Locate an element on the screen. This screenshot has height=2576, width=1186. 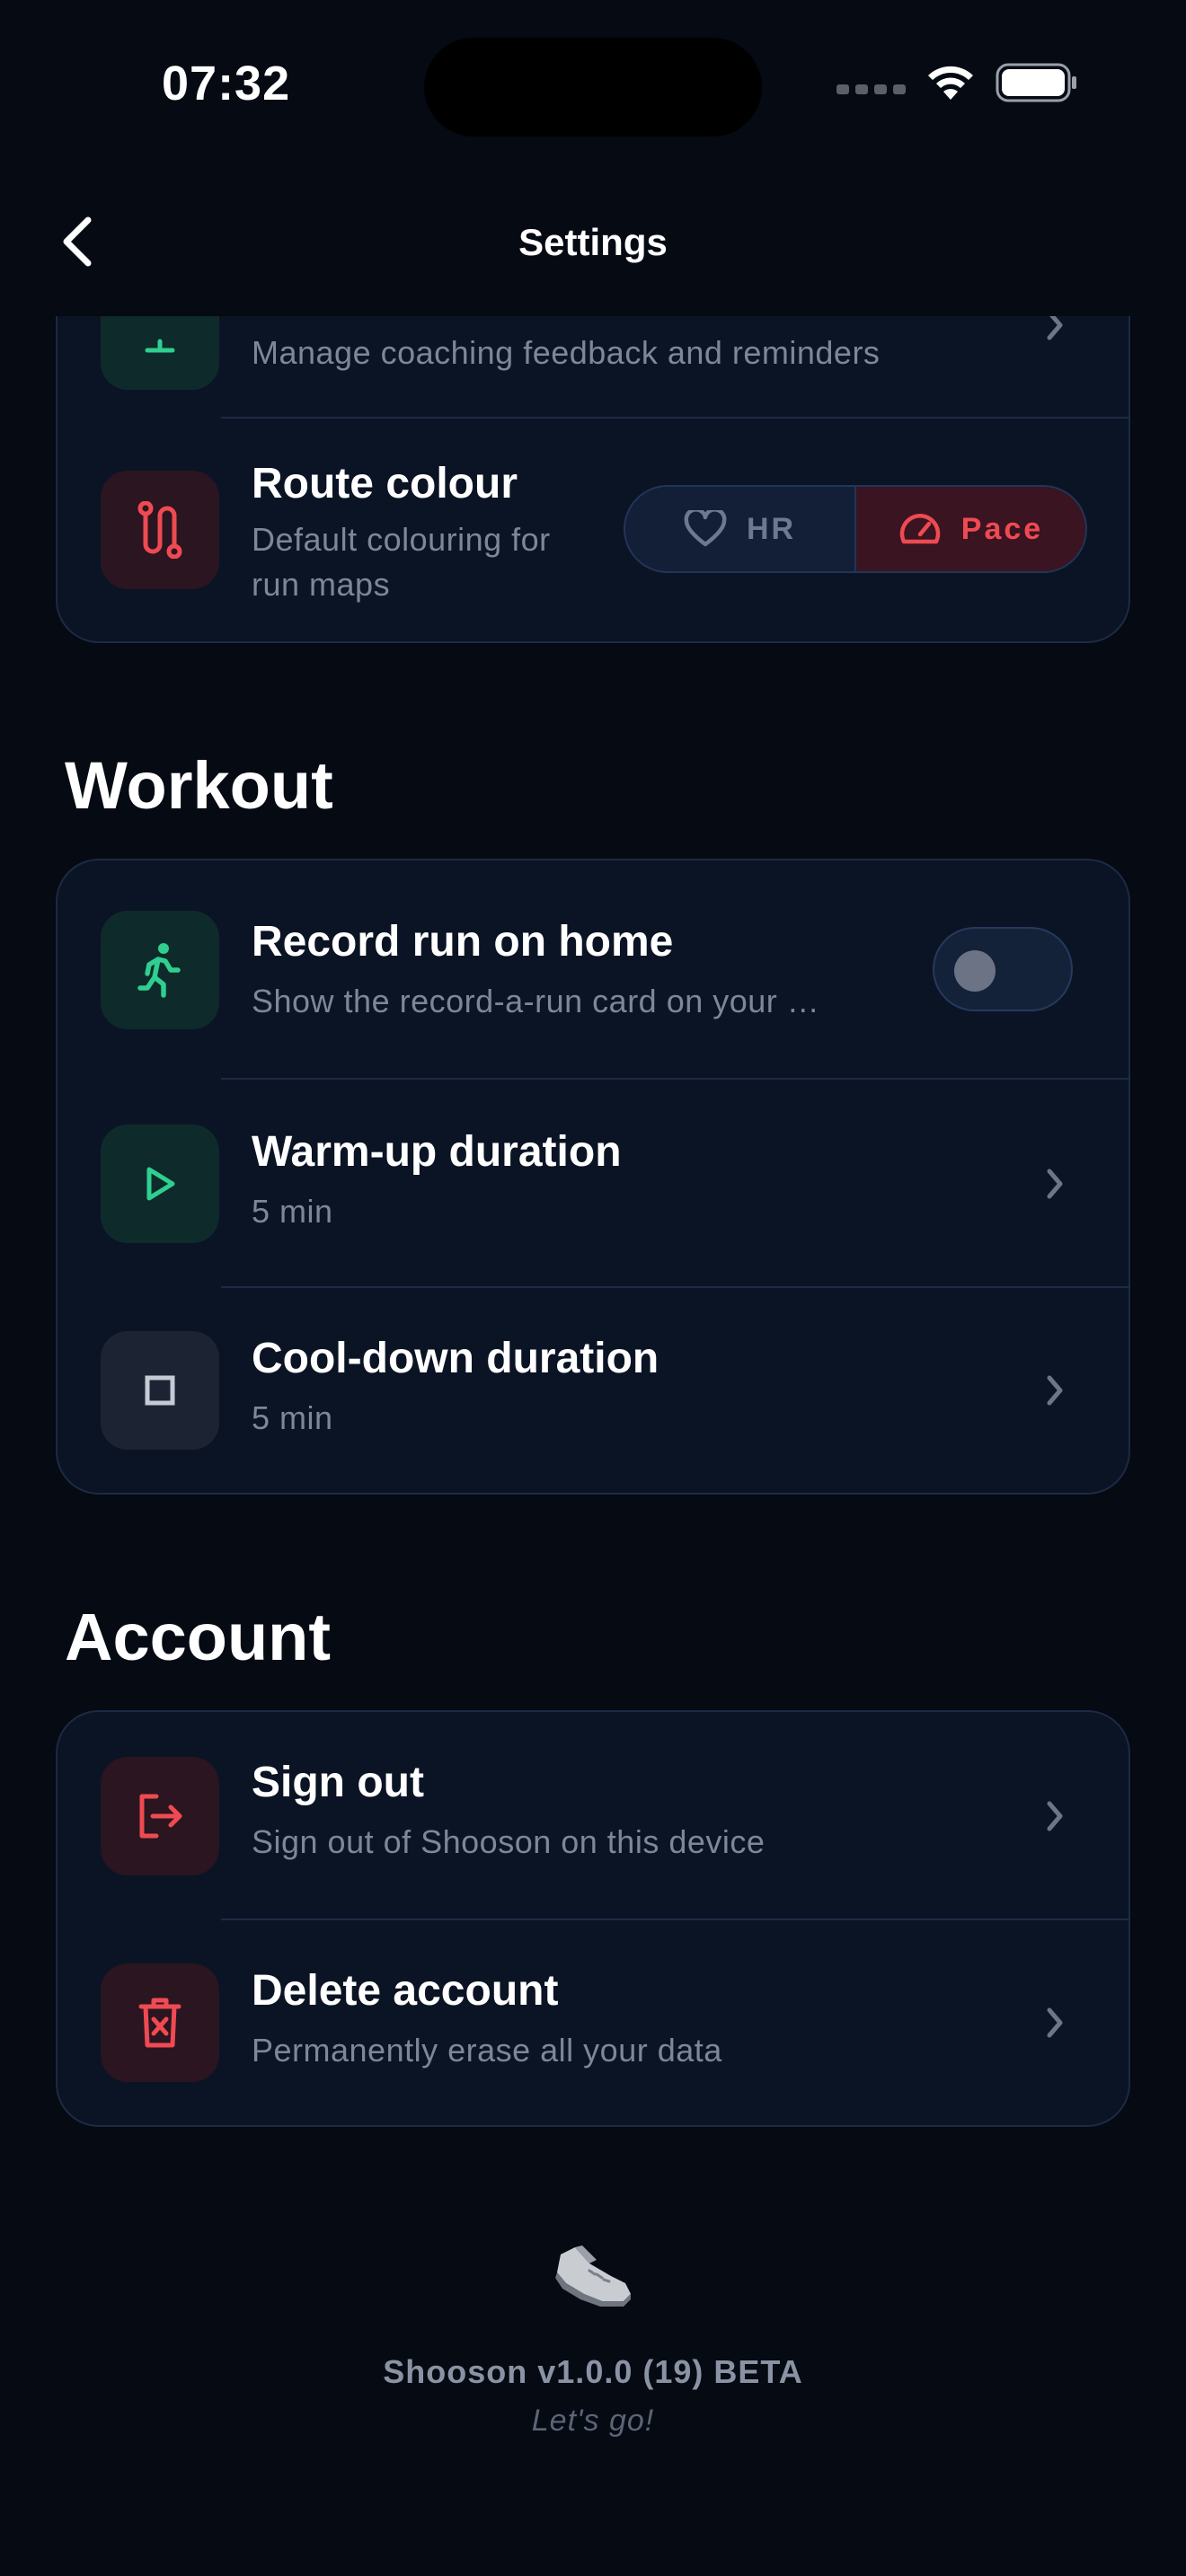
coaching-icon-box is located at coordinates (160, 353).